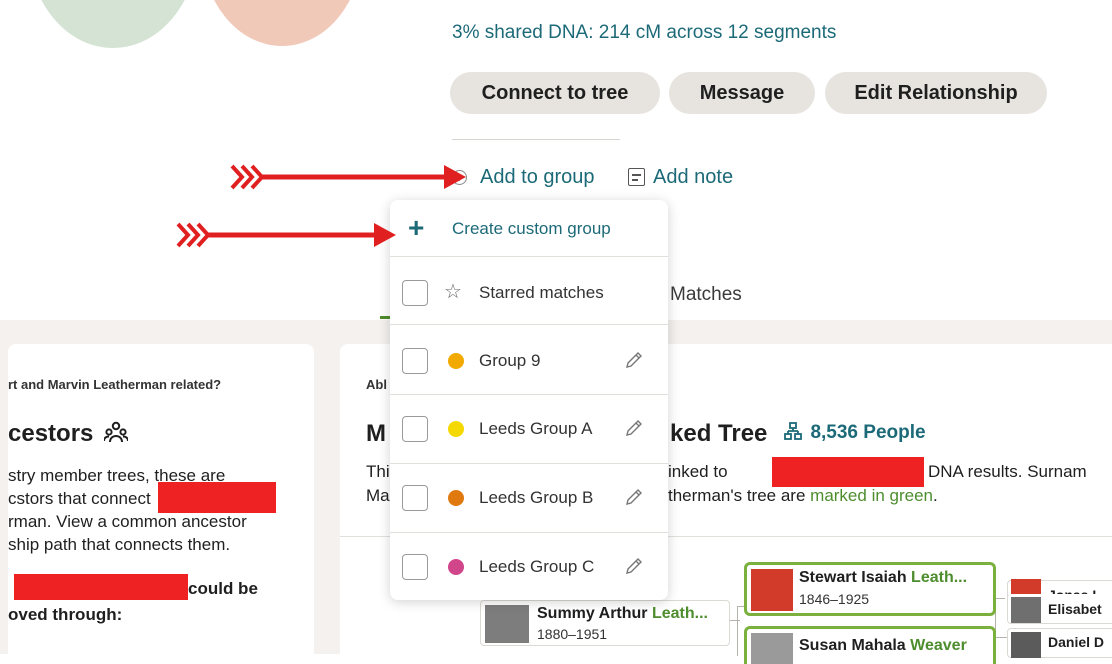  What do you see at coordinates (376, 433) in the screenshot?
I see `card-heading-left: M` at bounding box center [376, 433].